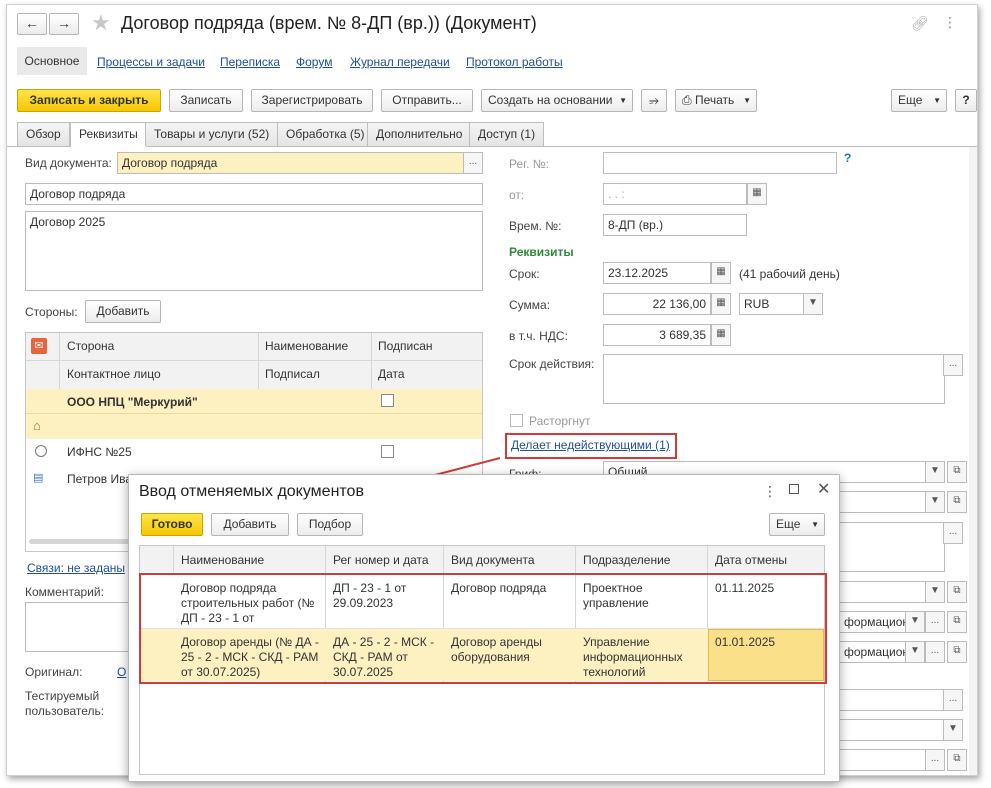  Describe the element at coordinates (770, 491) in the screenshot. I see `more-vertical-icon: ⋮` at that location.